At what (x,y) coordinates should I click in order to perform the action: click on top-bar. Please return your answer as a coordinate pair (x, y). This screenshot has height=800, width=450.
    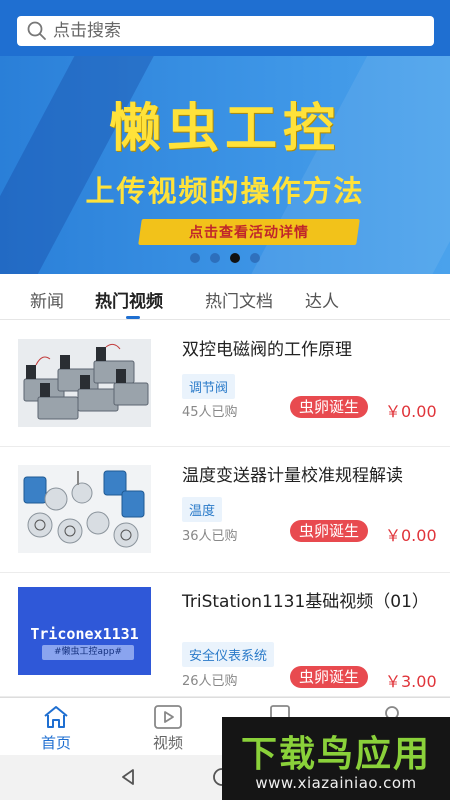
    Looking at the image, I should click on (225, 28).